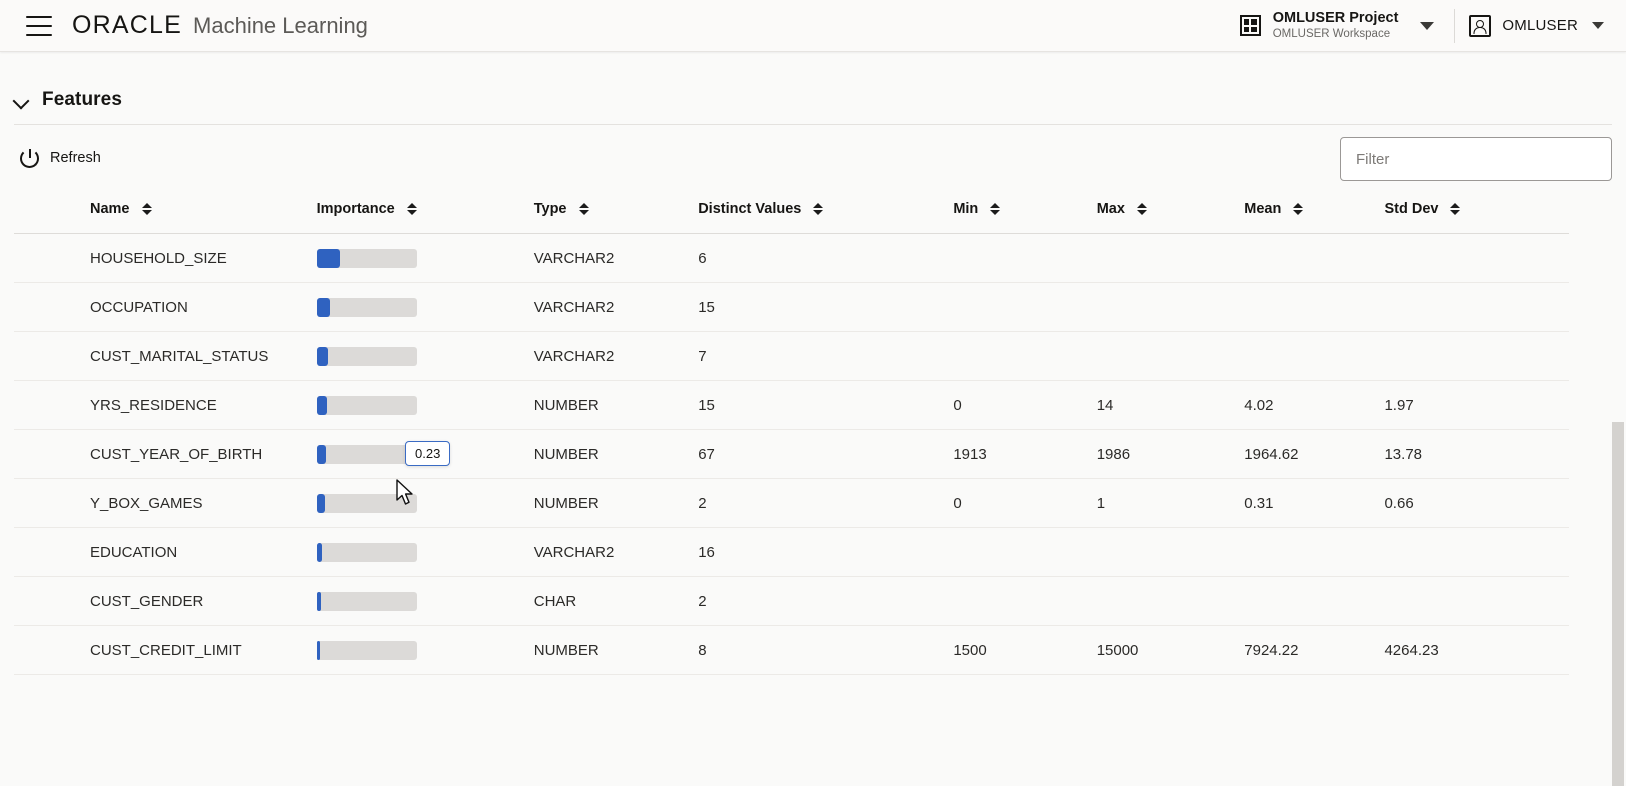 This screenshot has width=1626, height=786. What do you see at coordinates (791, 405) in the screenshot?
I see `table-row: YRS_RESIDENCE NUMBER 15 0 14 4.02 1.97` at bounding box center [791, 405].